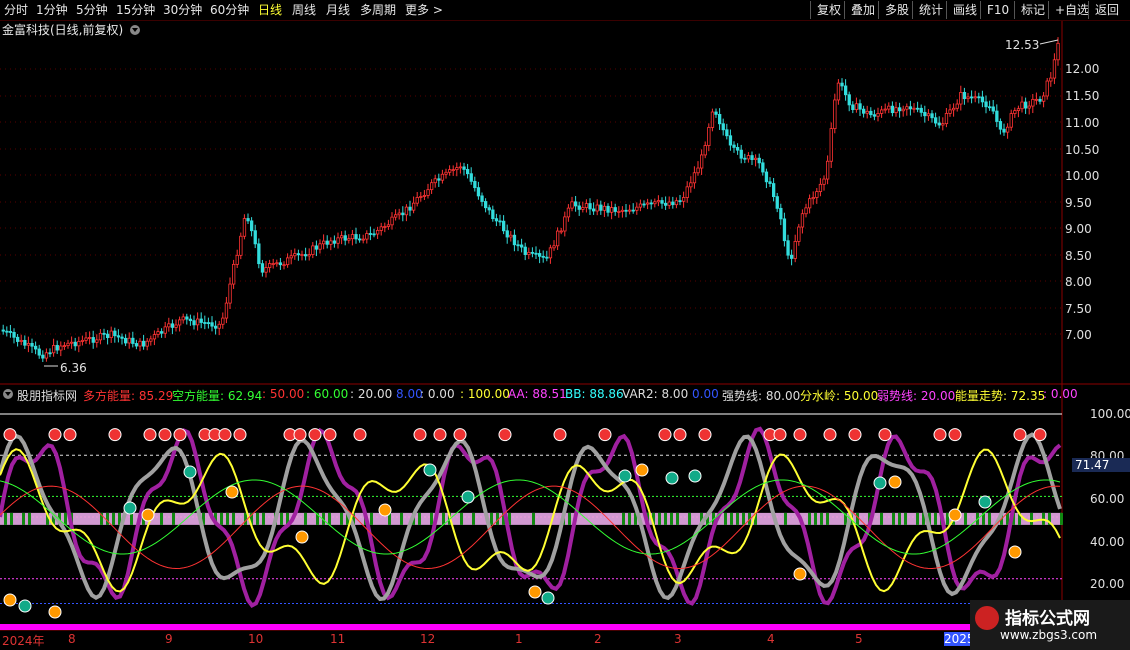 The width and height of the screenshot is (1130, 650). What do you see at coordinates (135, 30) in the screenshot?
I see `chevron-down-icon` at bounding box center [135, 30].